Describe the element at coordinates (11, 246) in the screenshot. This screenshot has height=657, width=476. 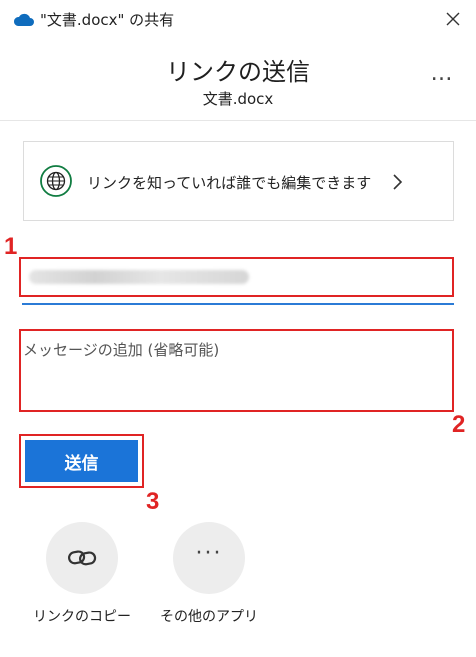
I see `annotation-step-1: 1` at that location.